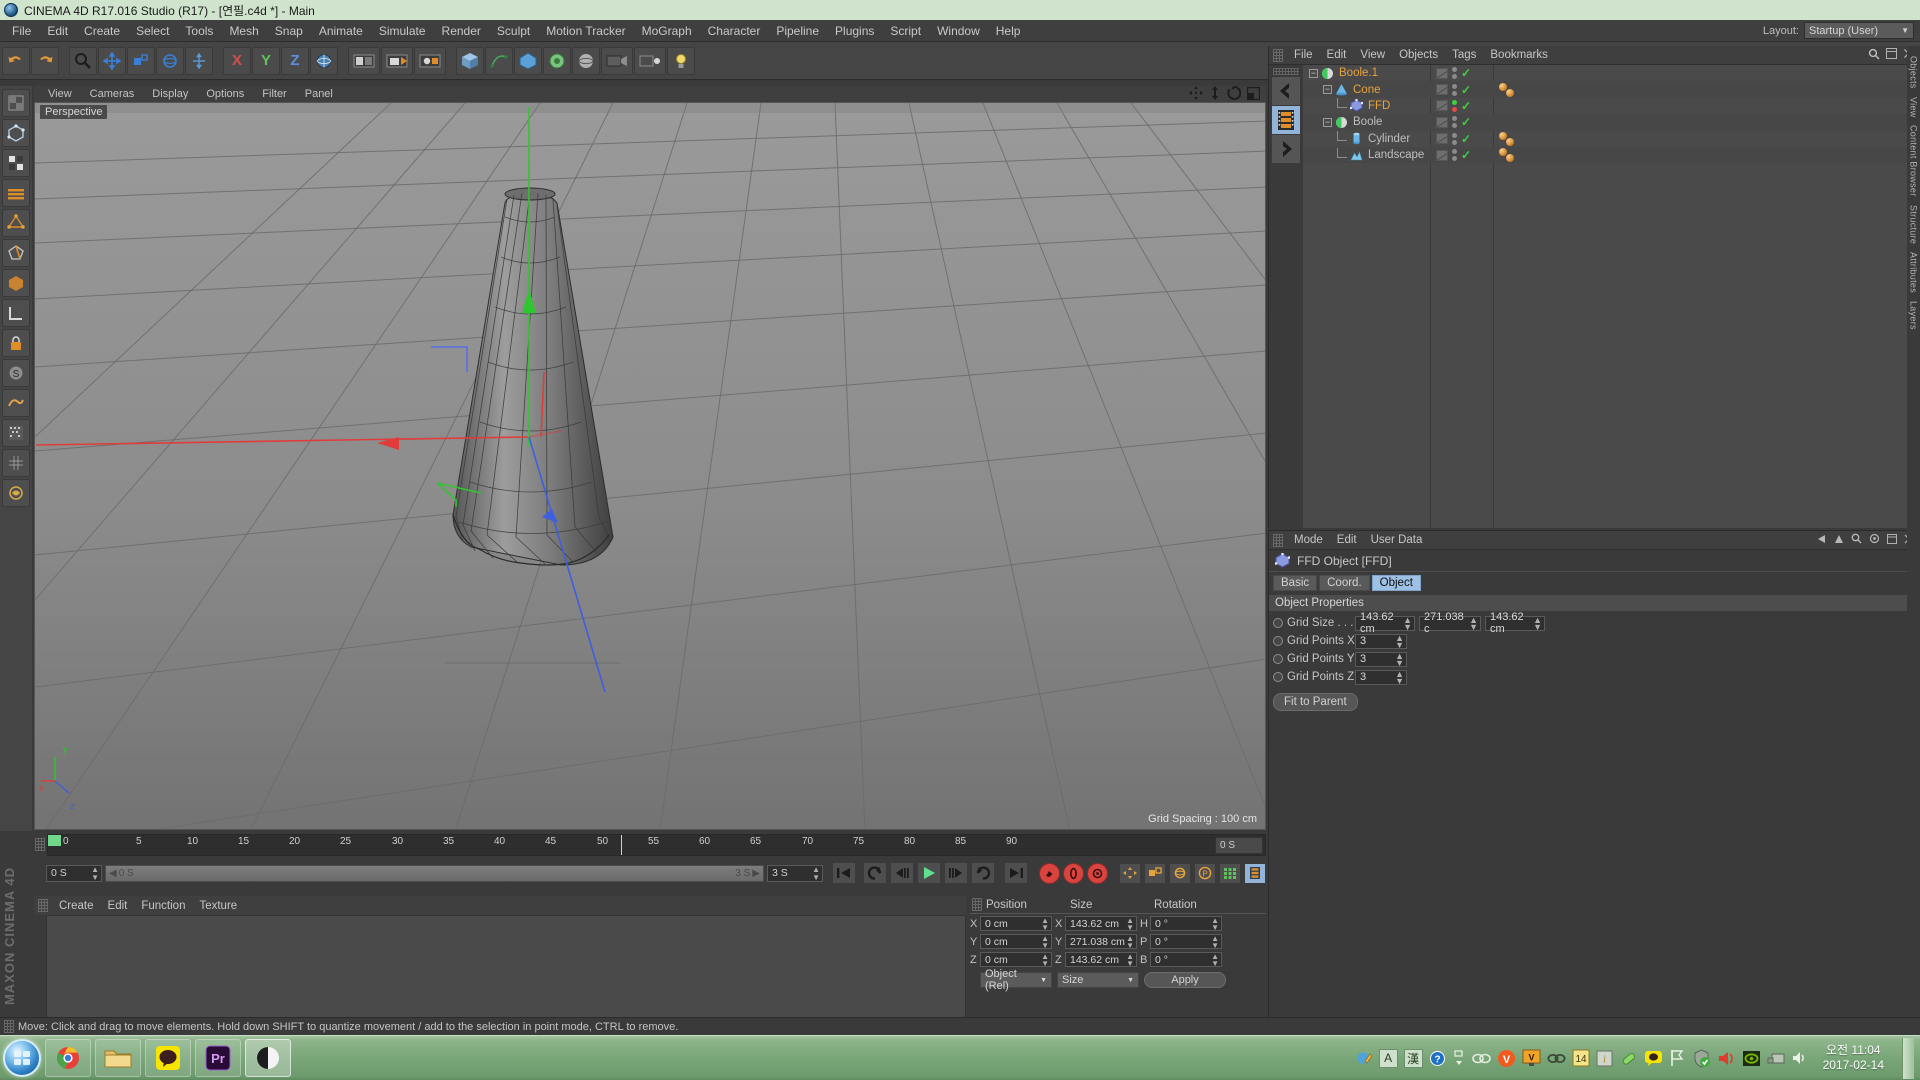 The image size is (1920, 1080). Describe the element at coordinates (1437, 1058) in the screenshot. I see `help-icon: ?` at that location.